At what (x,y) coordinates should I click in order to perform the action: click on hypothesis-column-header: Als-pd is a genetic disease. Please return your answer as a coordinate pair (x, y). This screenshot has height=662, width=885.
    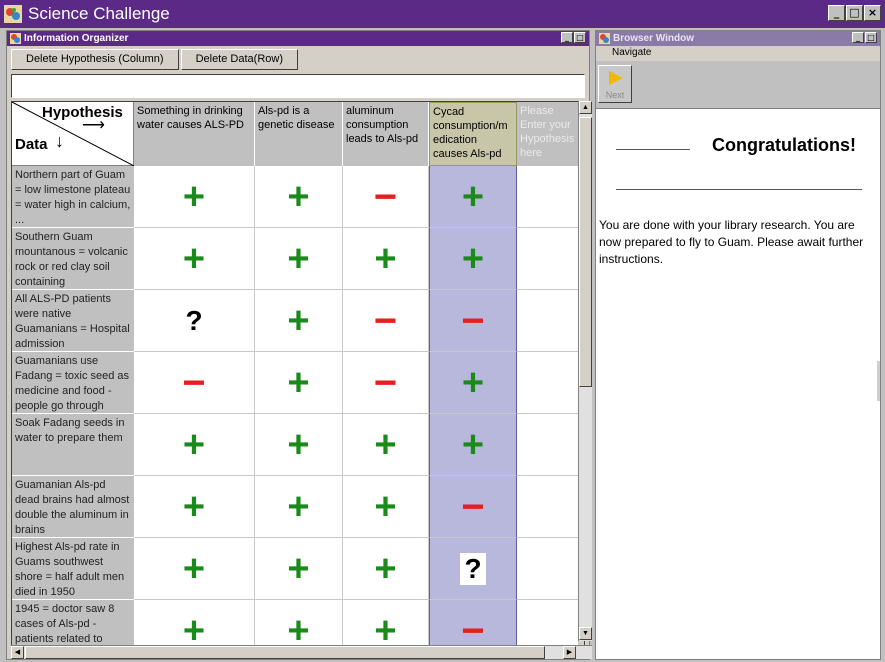
    Looking at the image, I should click on (299, 134).